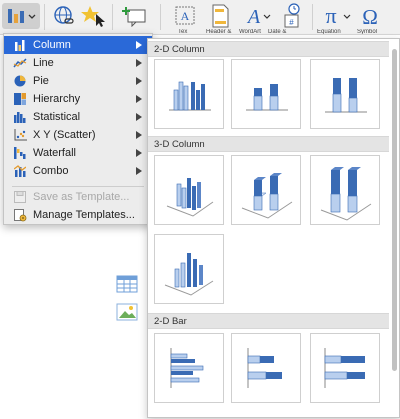 Image resolution: width=400 pixels, height=419 pixels. Describe the element at coordinates (51, 171) in the screenshot. I see `menu-item-label: Combo` at that location.